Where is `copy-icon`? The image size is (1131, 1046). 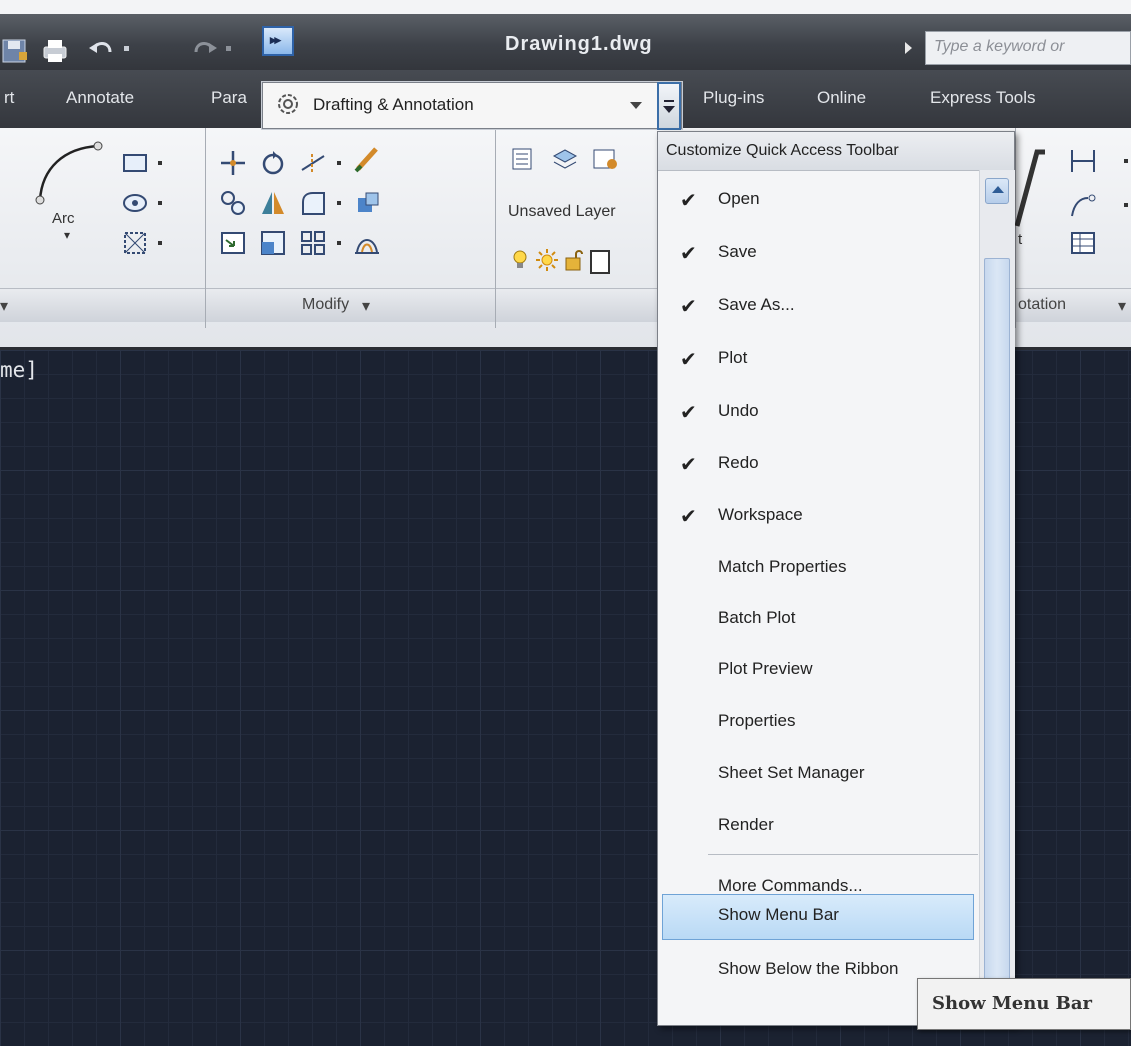
copy-icon is located at coordinates (233, 203).